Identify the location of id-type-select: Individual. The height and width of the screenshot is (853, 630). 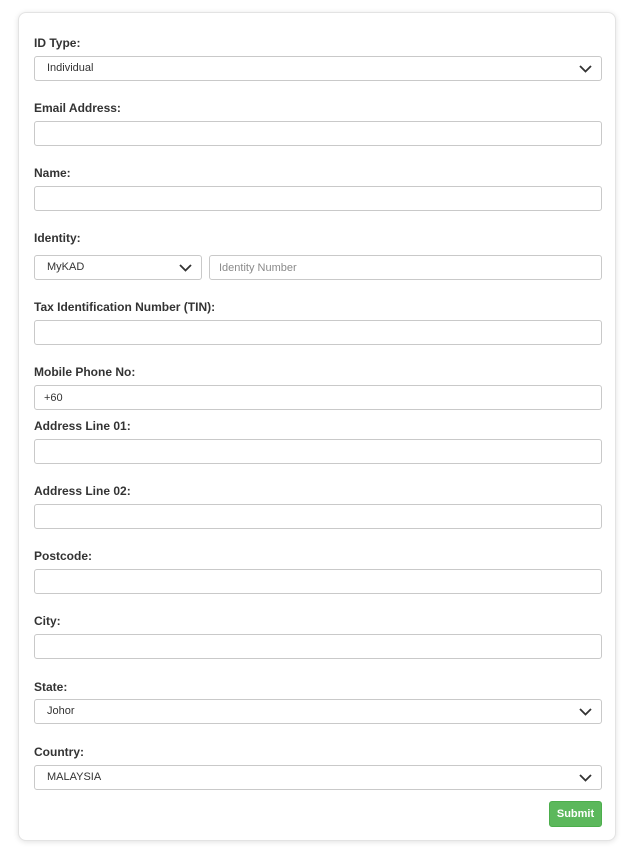
(318, 68).